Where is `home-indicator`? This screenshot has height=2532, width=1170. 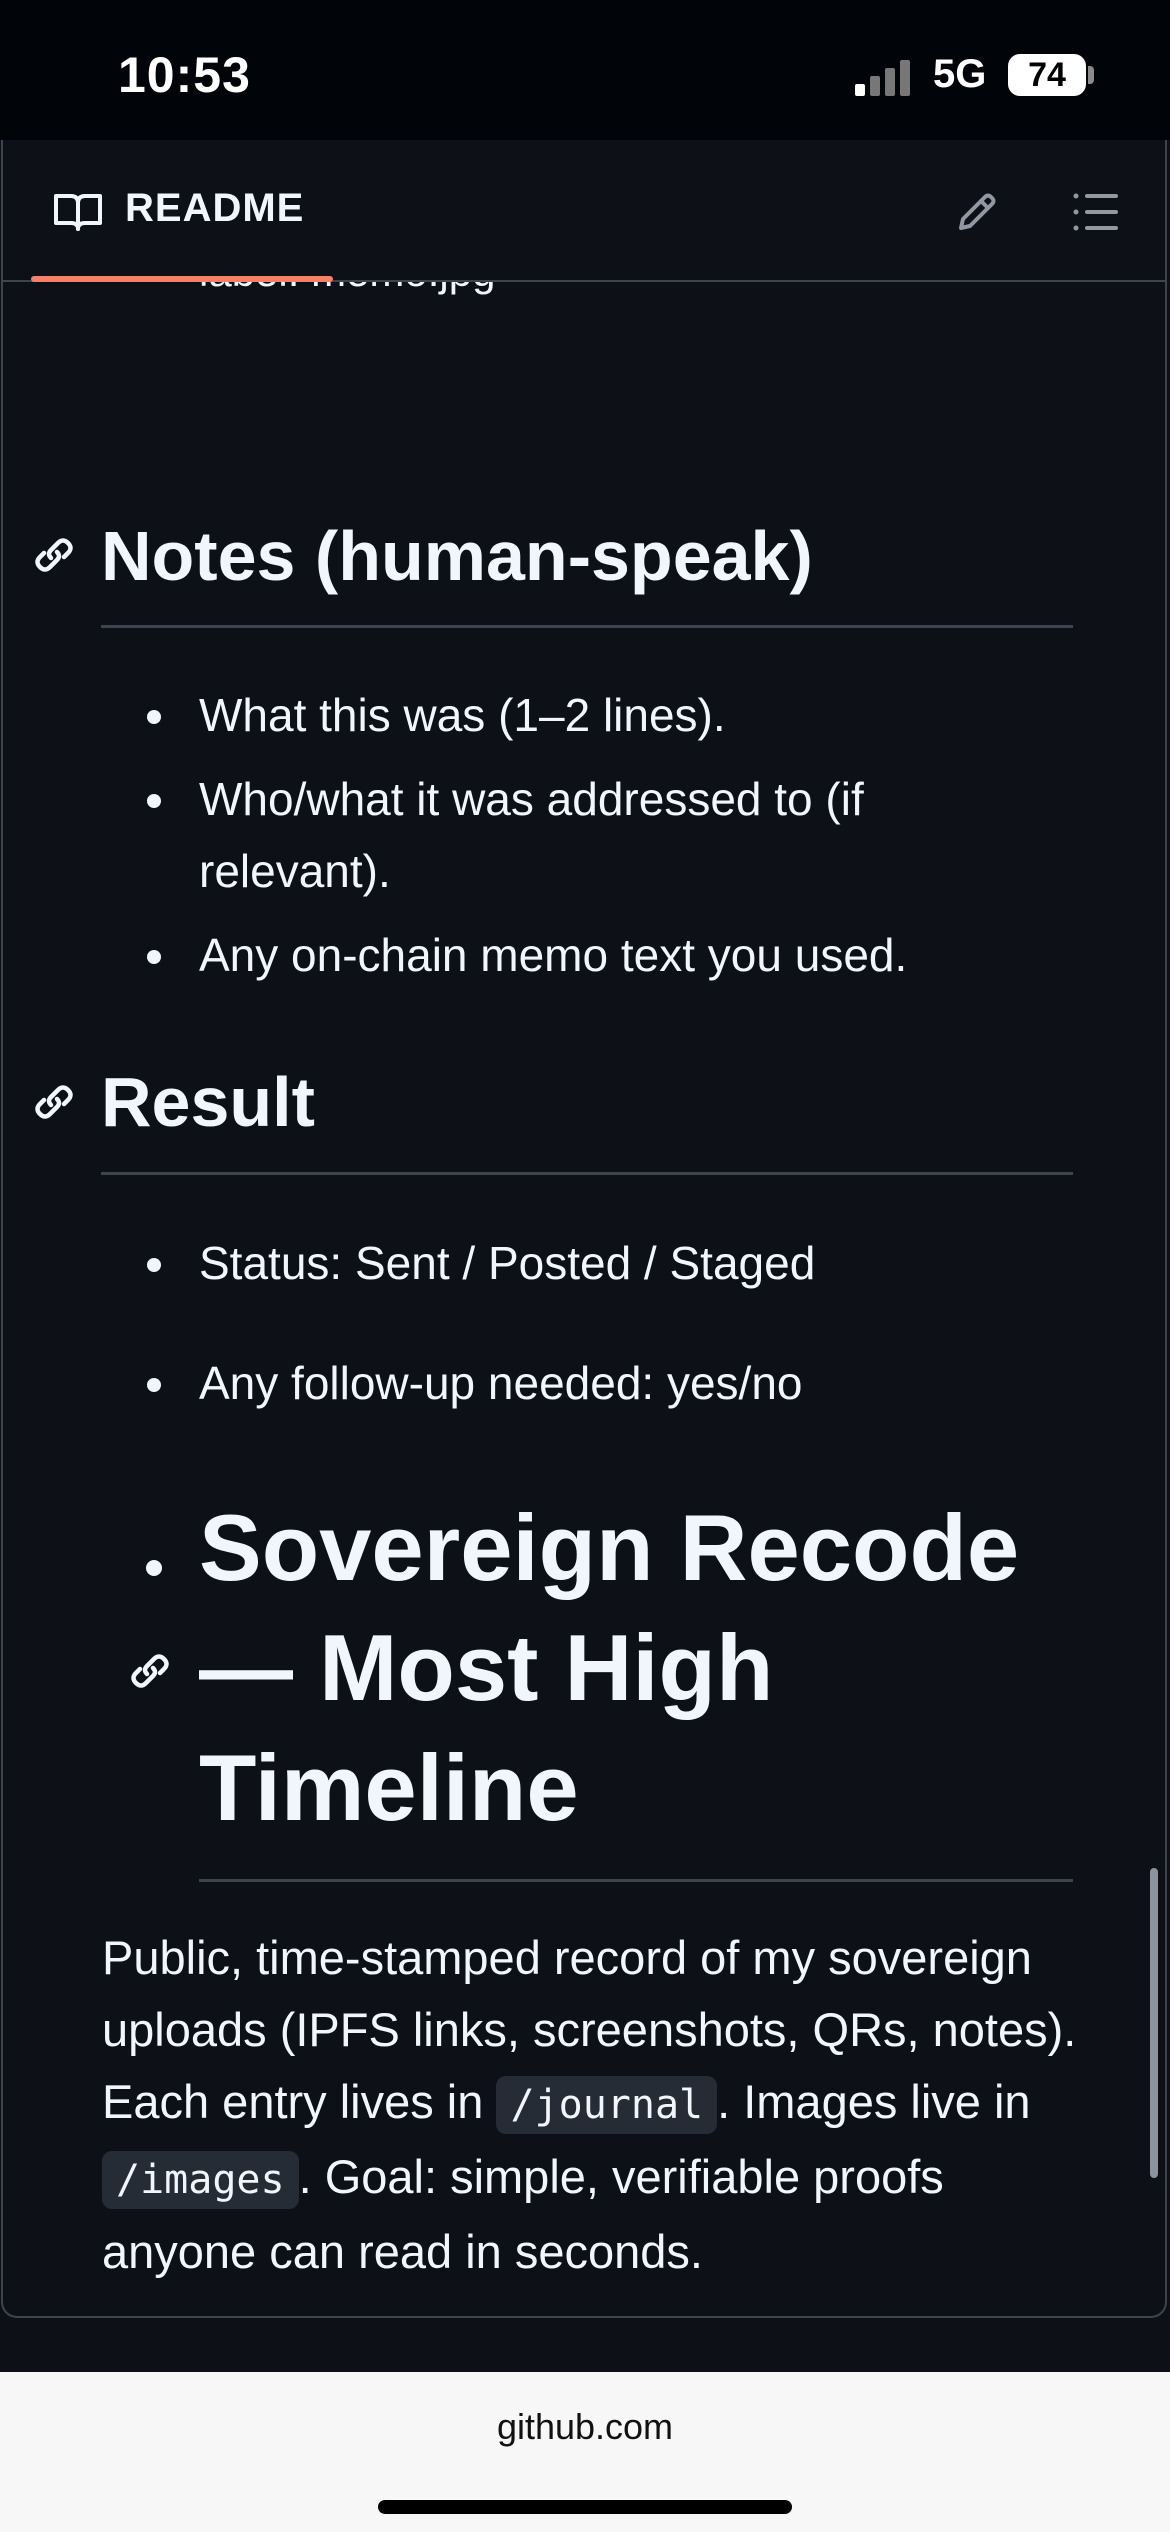
home-indicator is located at coordinates (585, 2507).